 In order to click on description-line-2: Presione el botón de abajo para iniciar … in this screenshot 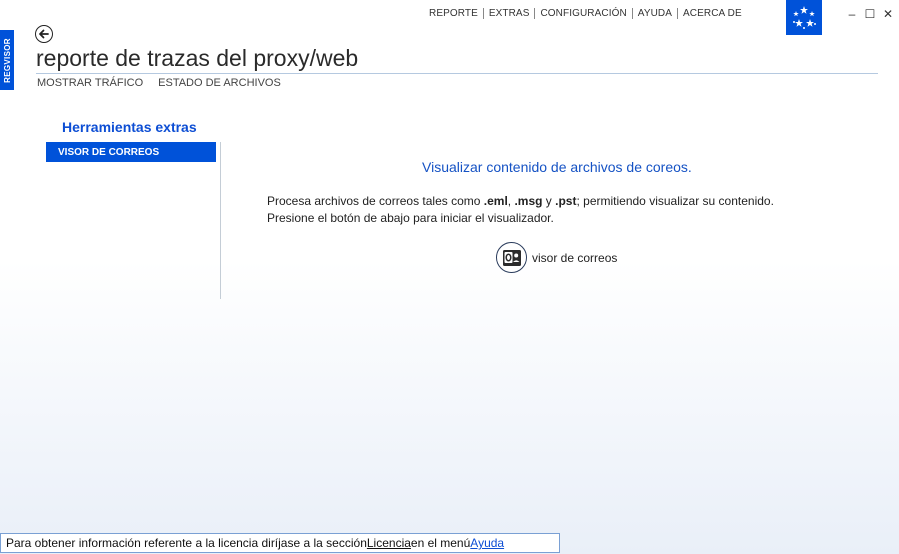, I will do `click(410, 218)`.